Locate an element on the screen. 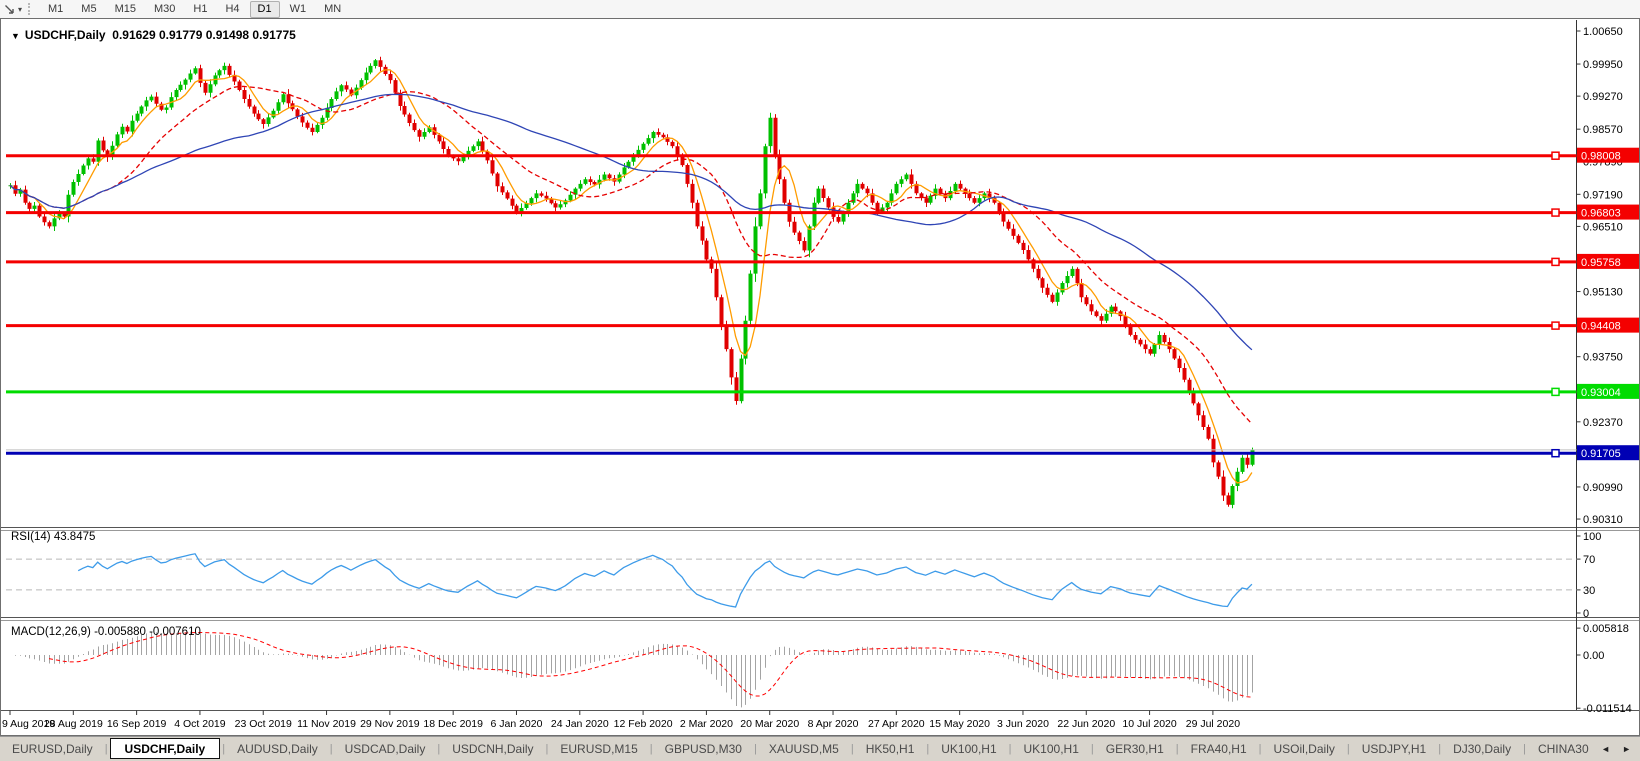  macd-axis-tick-label: 0.005818 is located at coordinates (1606, 629).